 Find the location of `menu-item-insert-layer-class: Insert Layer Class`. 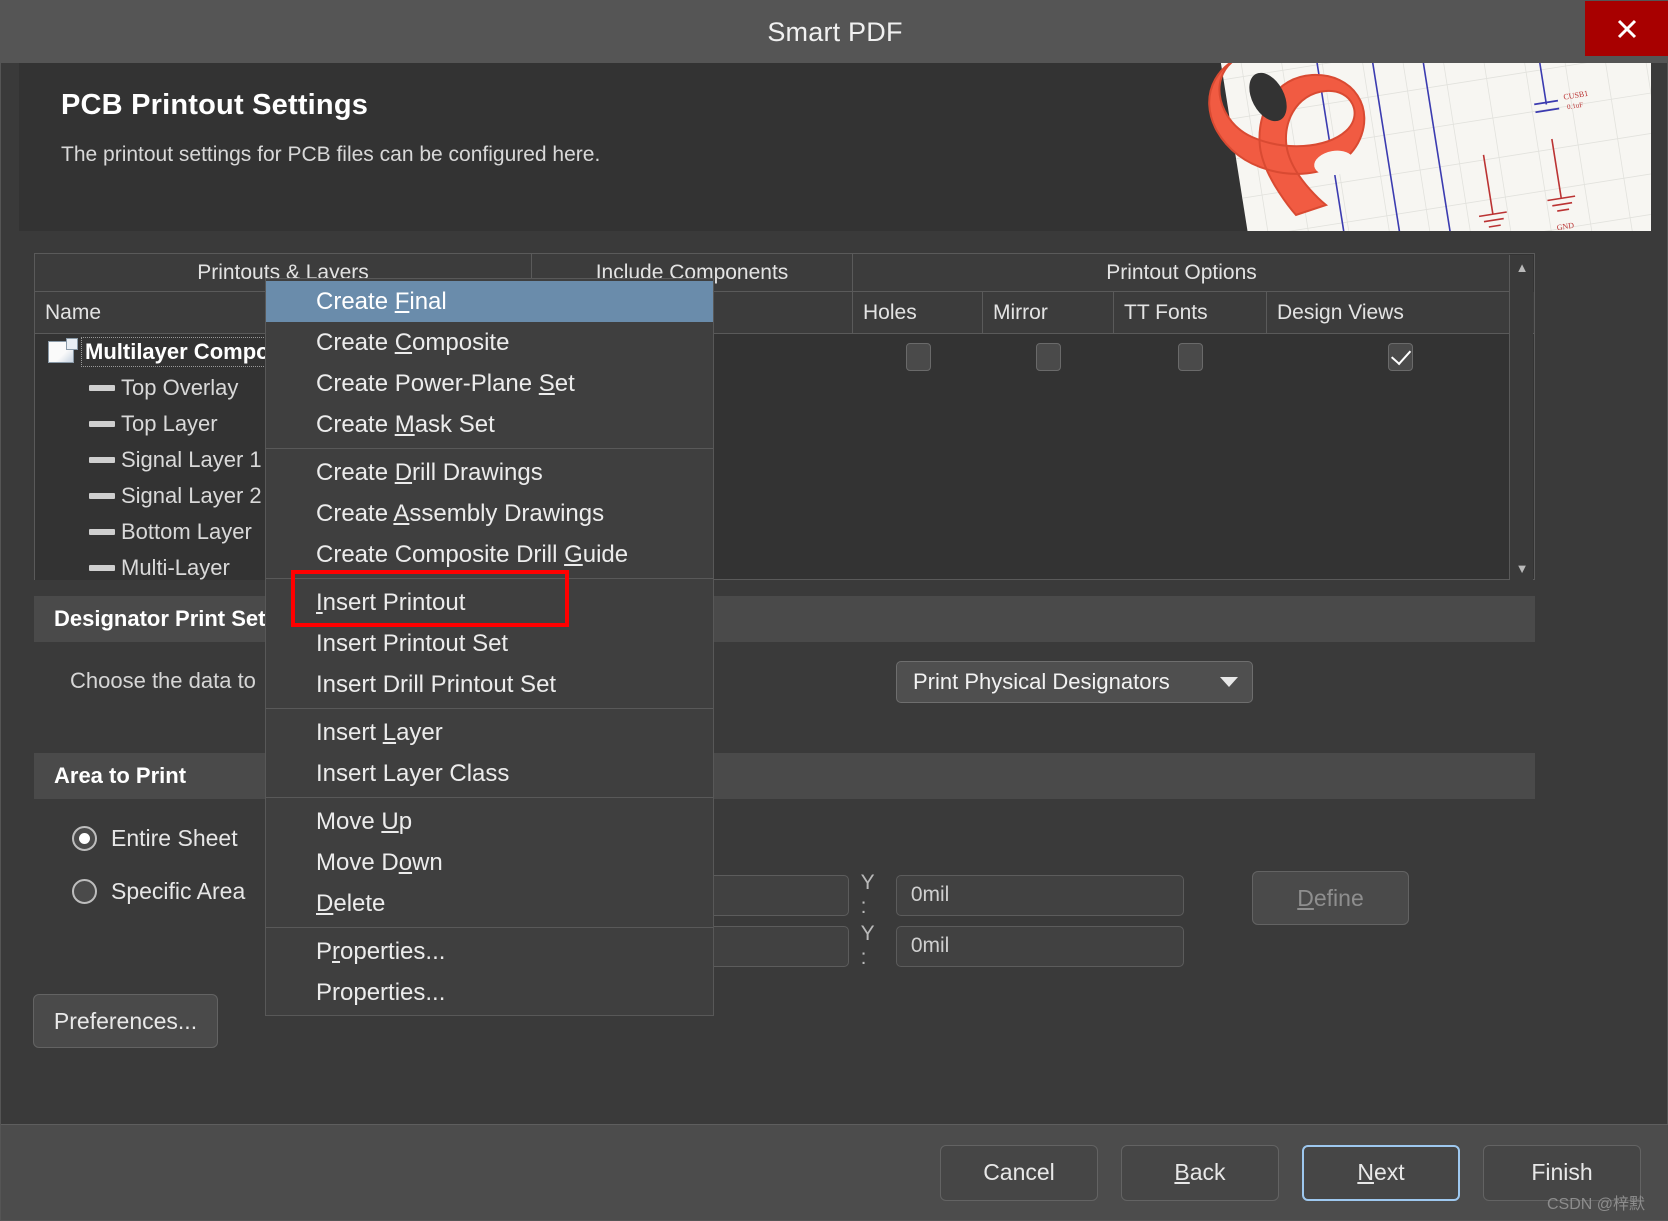

menu-item-insert-layer-class: Insert Layer Class is located at coordinates (489, 773).